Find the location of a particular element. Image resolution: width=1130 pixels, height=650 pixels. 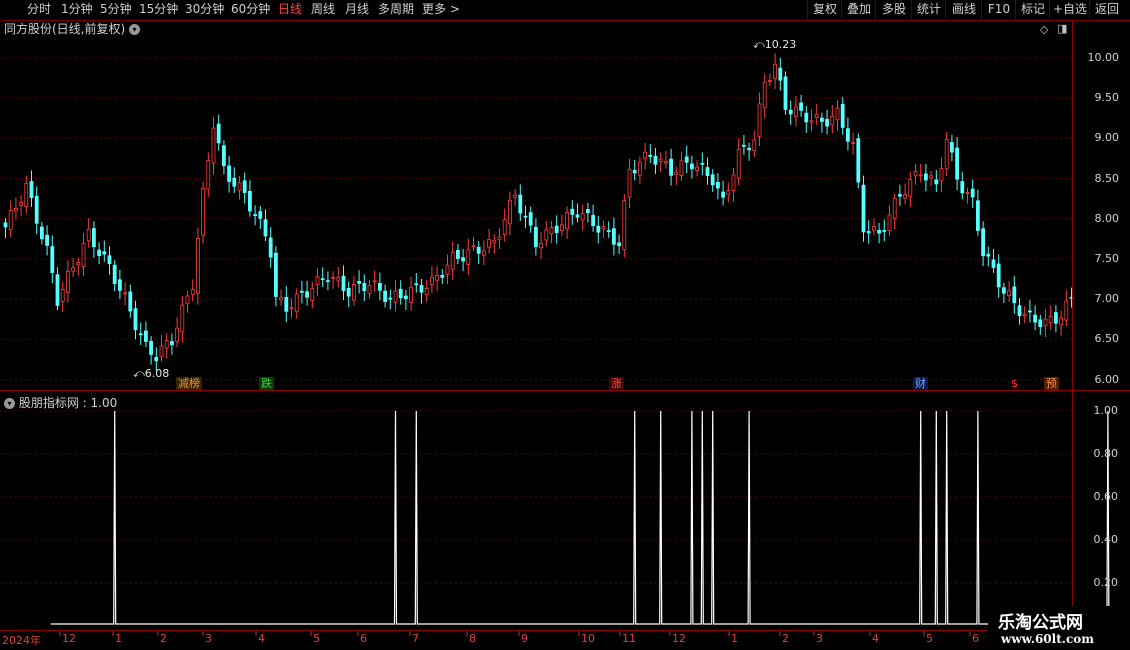

adjust-button: 复权 is located at coordinates (824, 10).